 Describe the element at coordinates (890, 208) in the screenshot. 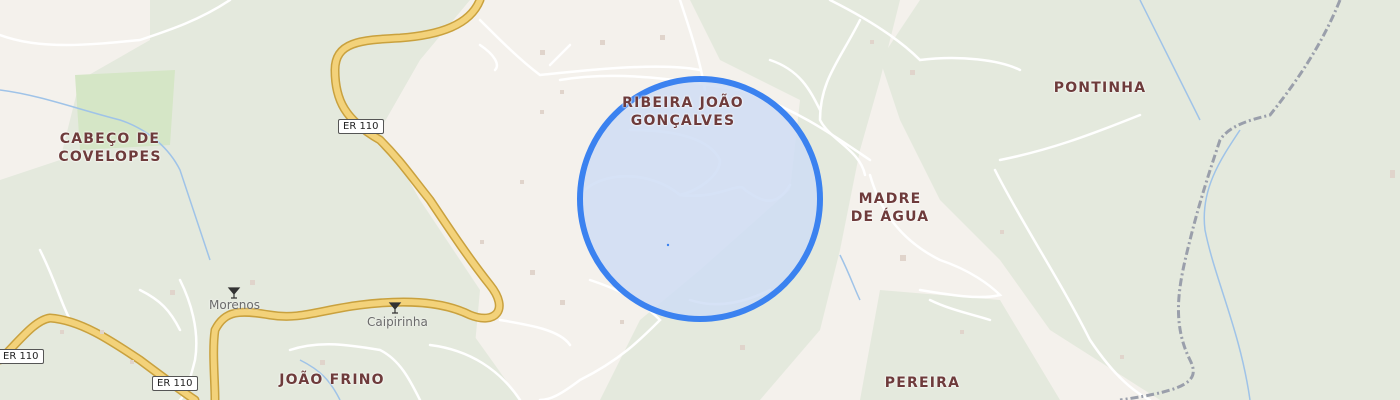

I see `place-label-madre-de-agua: MADRE DE ÁGUA` at that location.